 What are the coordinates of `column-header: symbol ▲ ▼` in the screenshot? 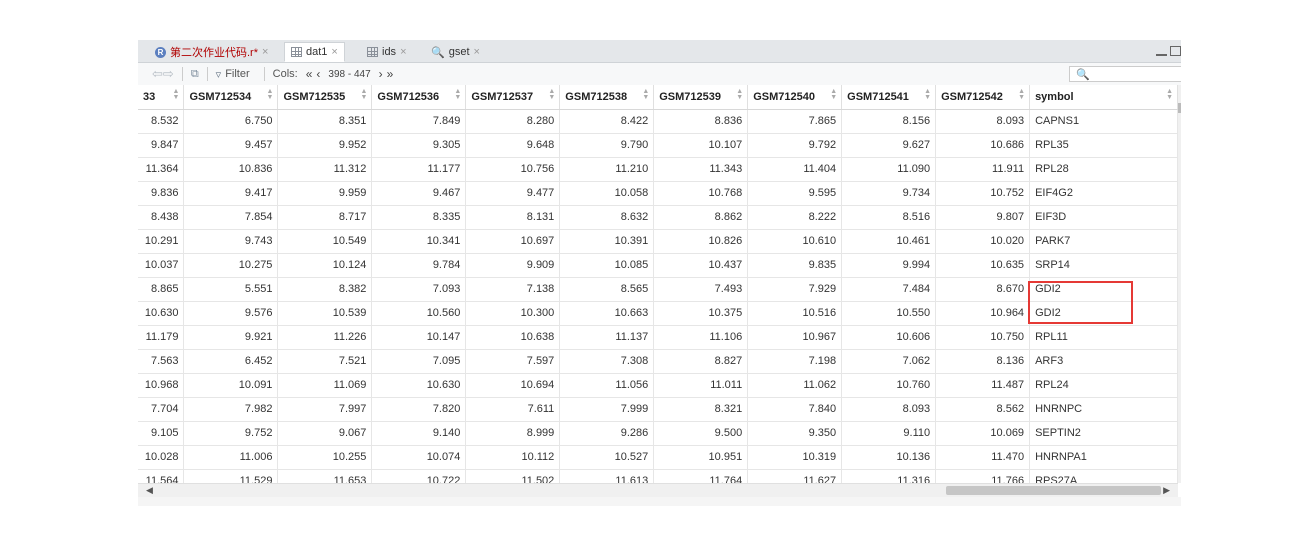 It's located at (1103, 97).